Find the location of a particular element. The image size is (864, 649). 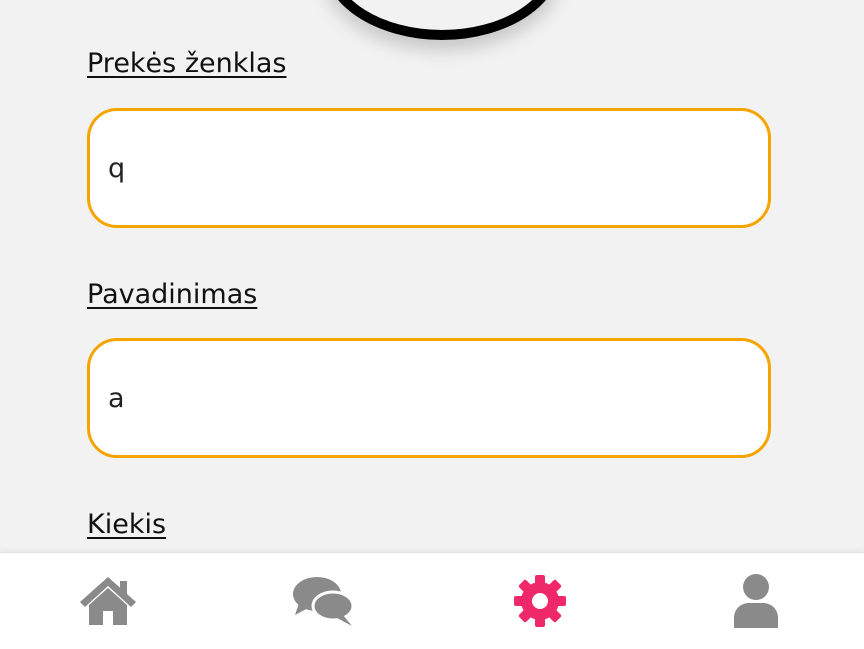

home-icon is located at coordinates (108, 601).